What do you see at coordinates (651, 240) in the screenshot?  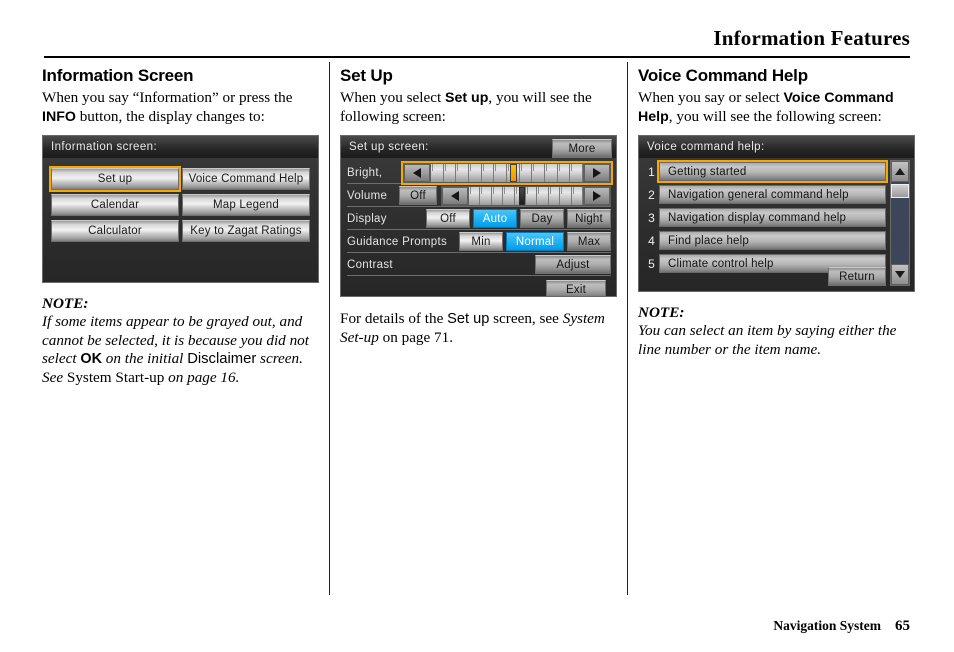 I see `vch-item-number-4: 4` at bounding box center [651, 240].